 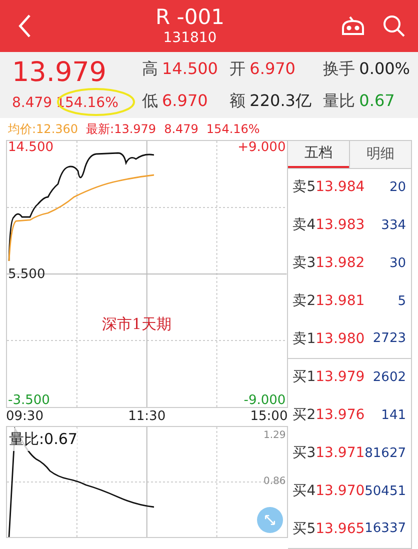 What do you see at coordinates (340, 225) in the screenshot?
I see `order-price: 13.983` at bounding box center [340, 225].